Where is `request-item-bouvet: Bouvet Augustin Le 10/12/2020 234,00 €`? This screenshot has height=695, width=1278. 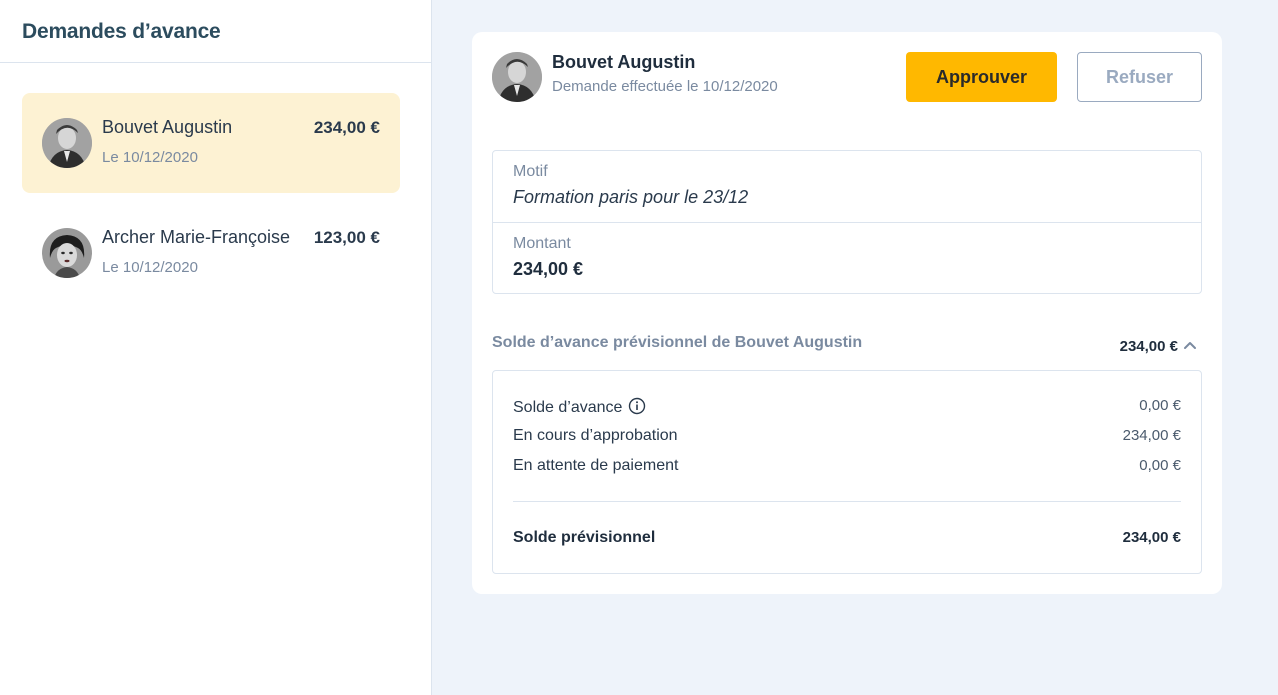 request-item-bouvet: Bouvet Augustin Le 10/12/2020 234,00 € is located at coordinates (211, 143).